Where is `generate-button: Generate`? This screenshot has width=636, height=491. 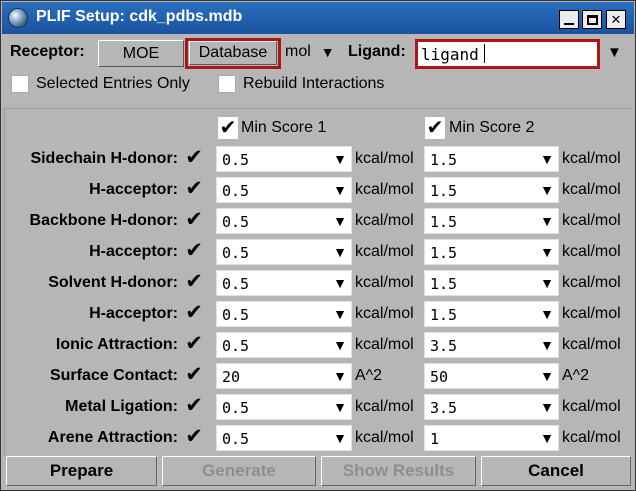
generate-button: Generate is located at coordinates (239, 471).